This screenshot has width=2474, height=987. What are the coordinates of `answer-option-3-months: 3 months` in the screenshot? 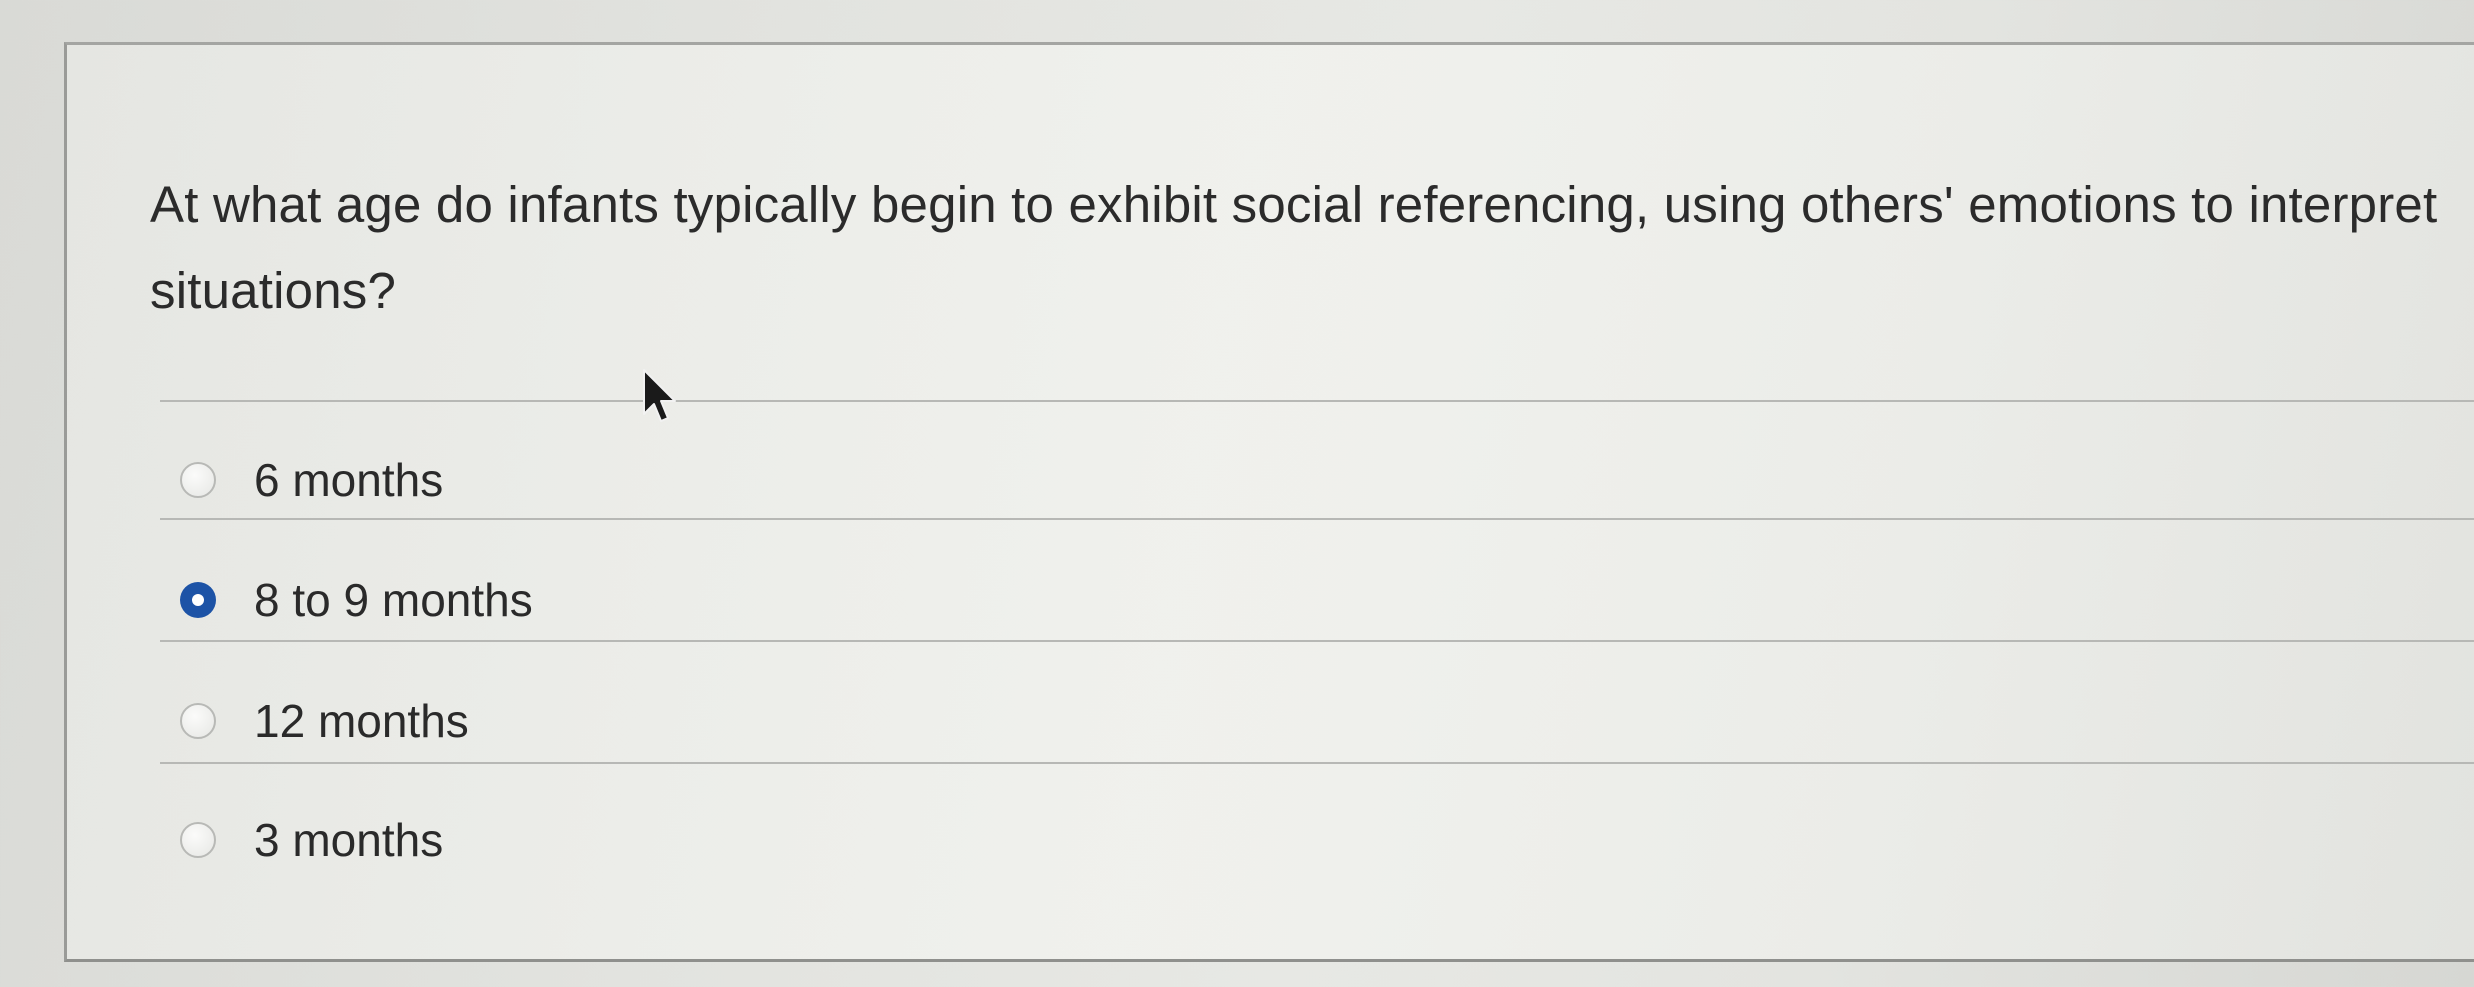 It's located at (311, 840).